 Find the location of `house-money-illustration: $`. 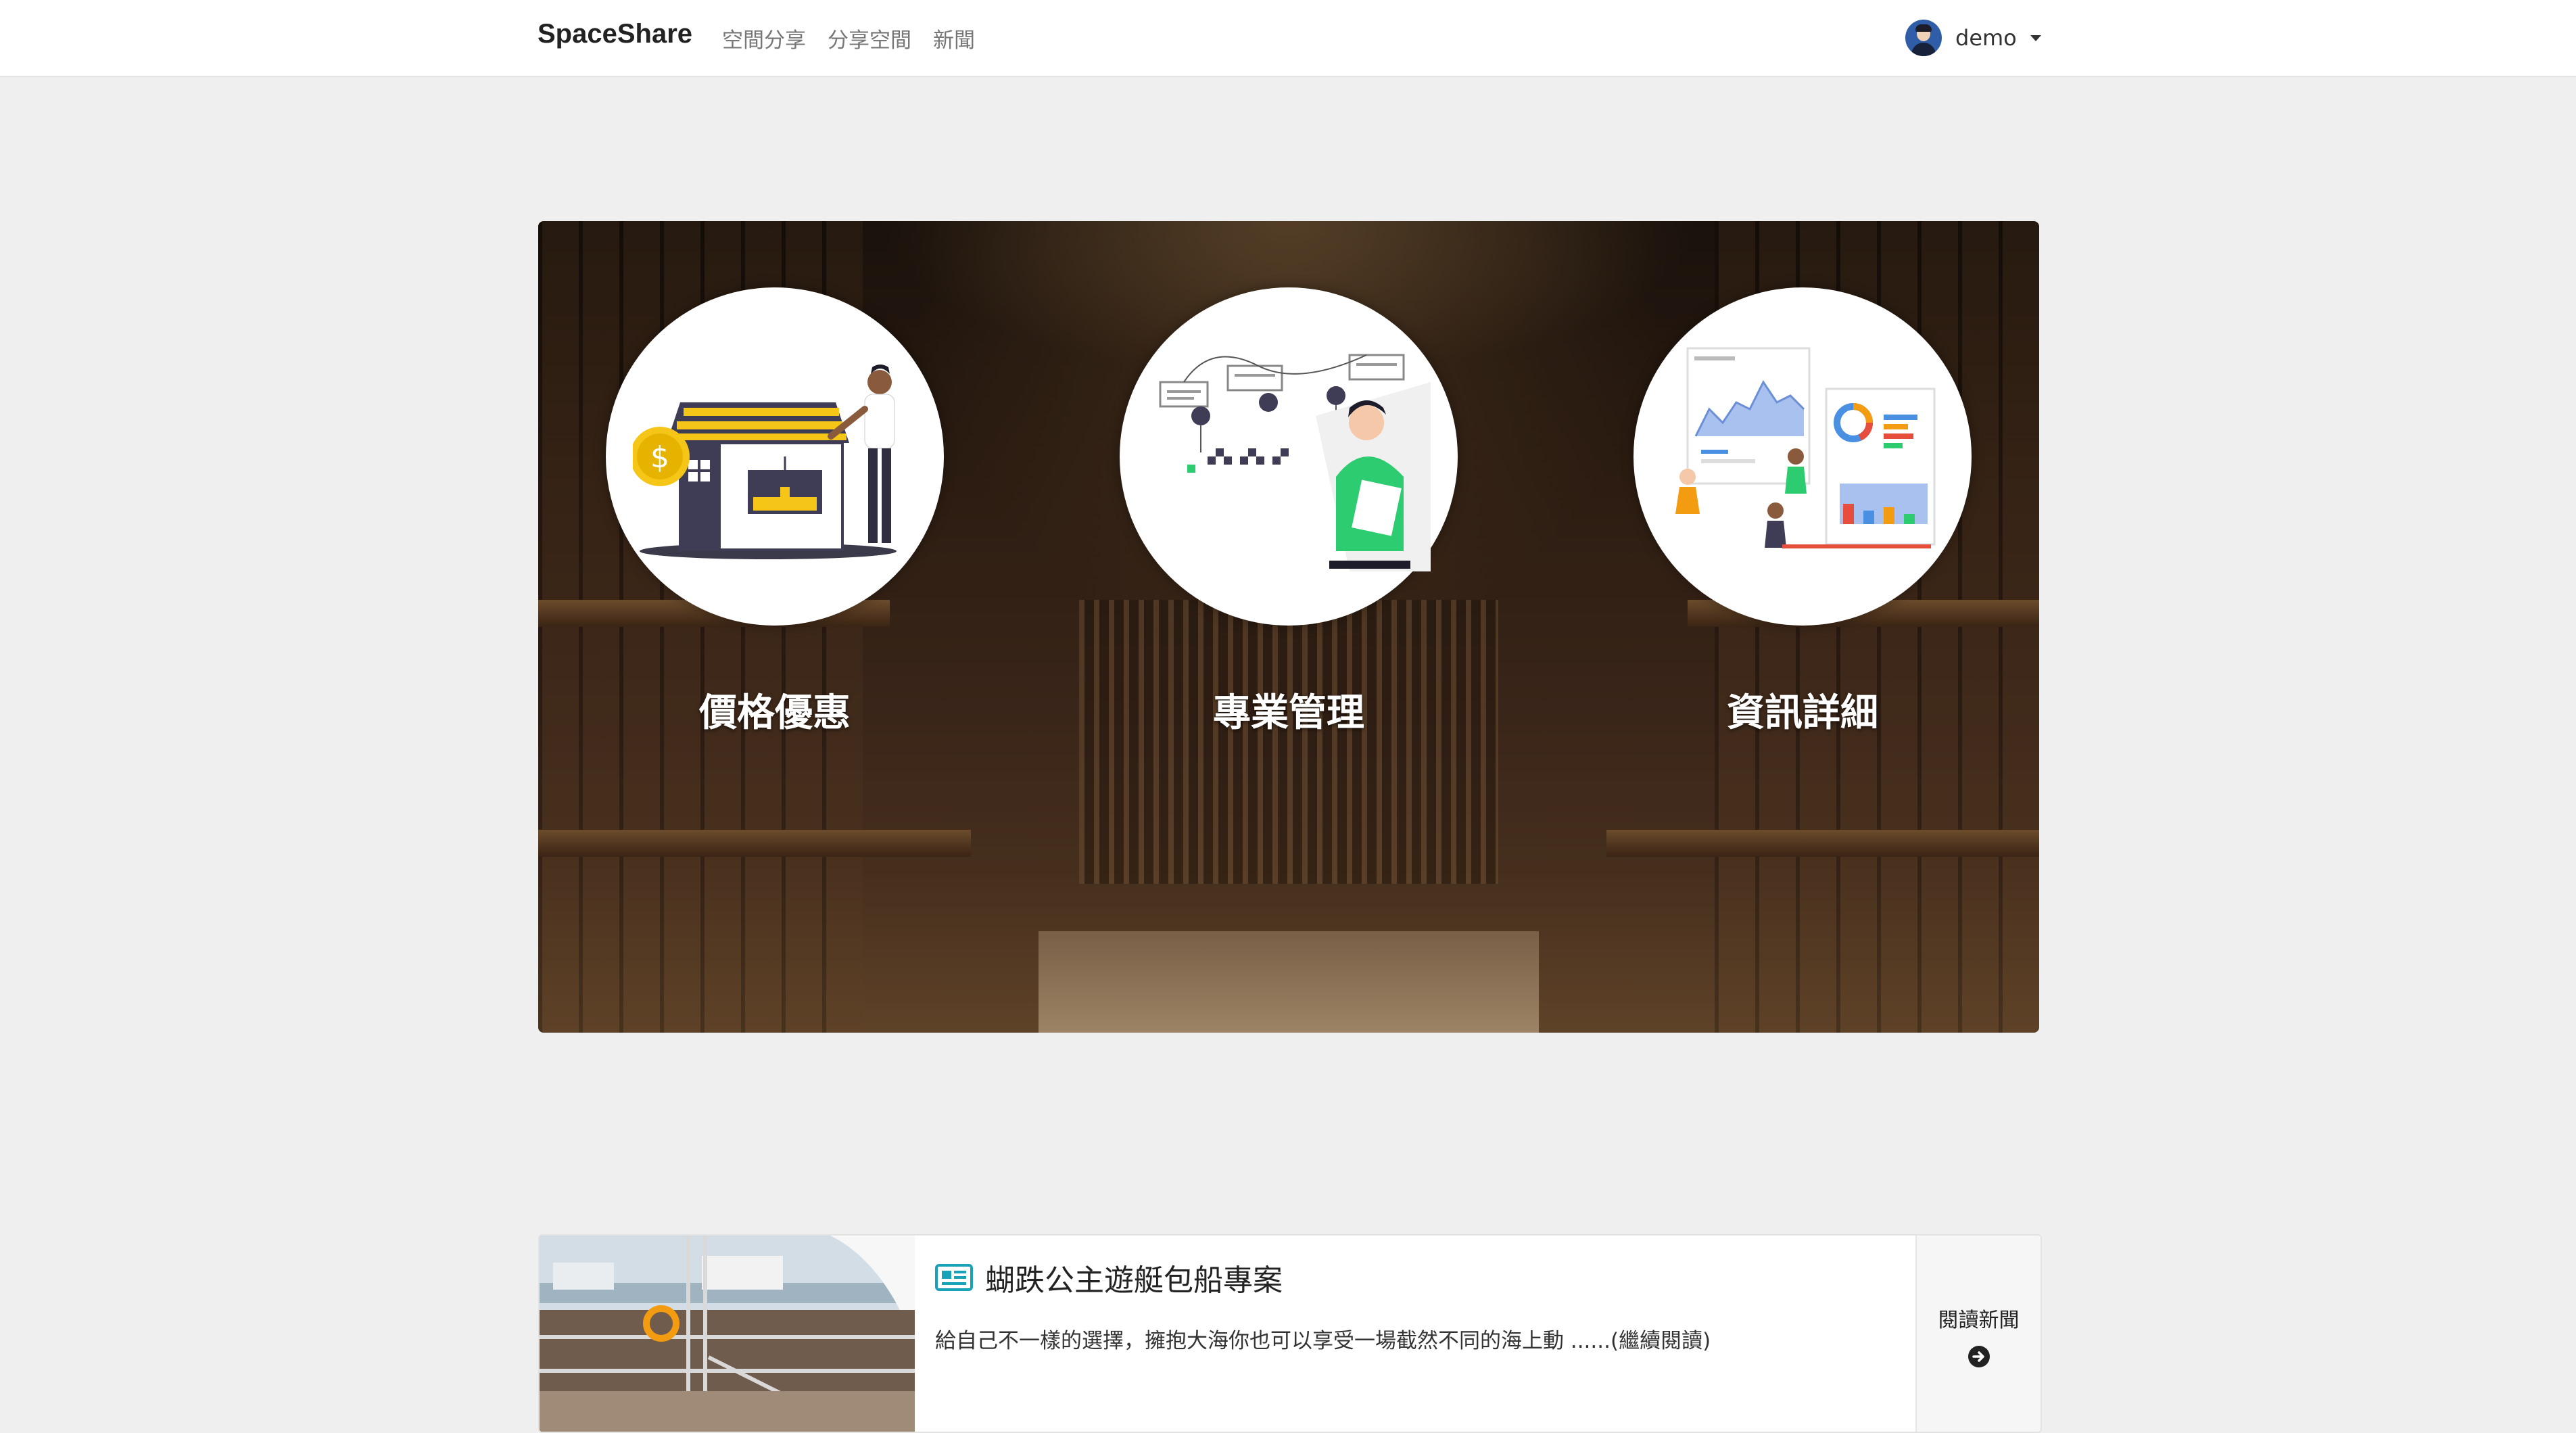

house-money-illustration: $ is located at coordinates (765, 462).